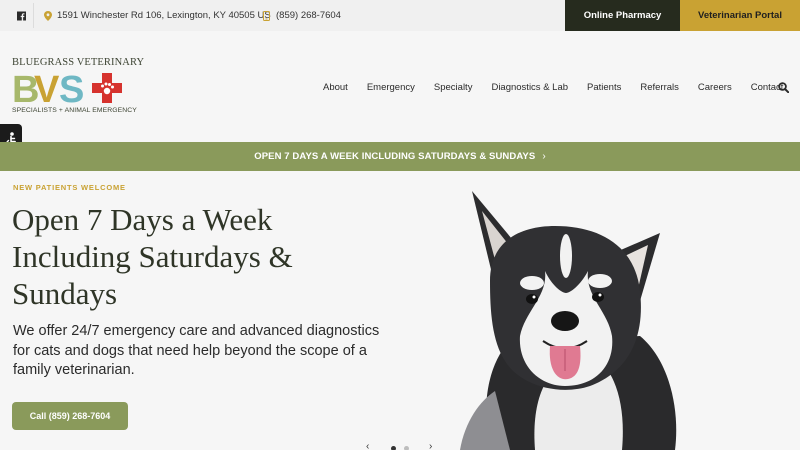  I want to click on nav-item-emergency: Emergency, so click(391, 87).